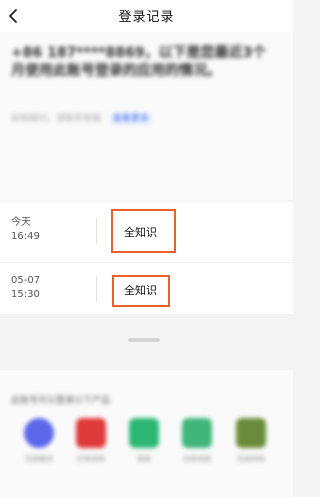 The image size is (320, 497). What do you see at coordinates (130, 119) in the screenshot?
I see `view-more-link: 查看更多` at bounding box center [130, 119].